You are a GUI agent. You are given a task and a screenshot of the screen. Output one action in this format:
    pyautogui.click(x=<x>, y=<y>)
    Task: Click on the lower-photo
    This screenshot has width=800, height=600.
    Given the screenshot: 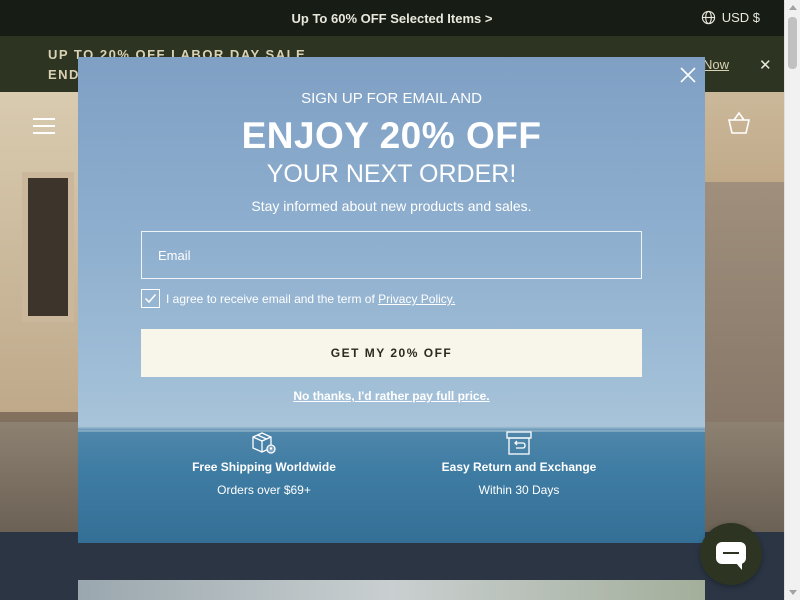 What is the action you would take?
    pyautogui.click(x=391, y=590)
    